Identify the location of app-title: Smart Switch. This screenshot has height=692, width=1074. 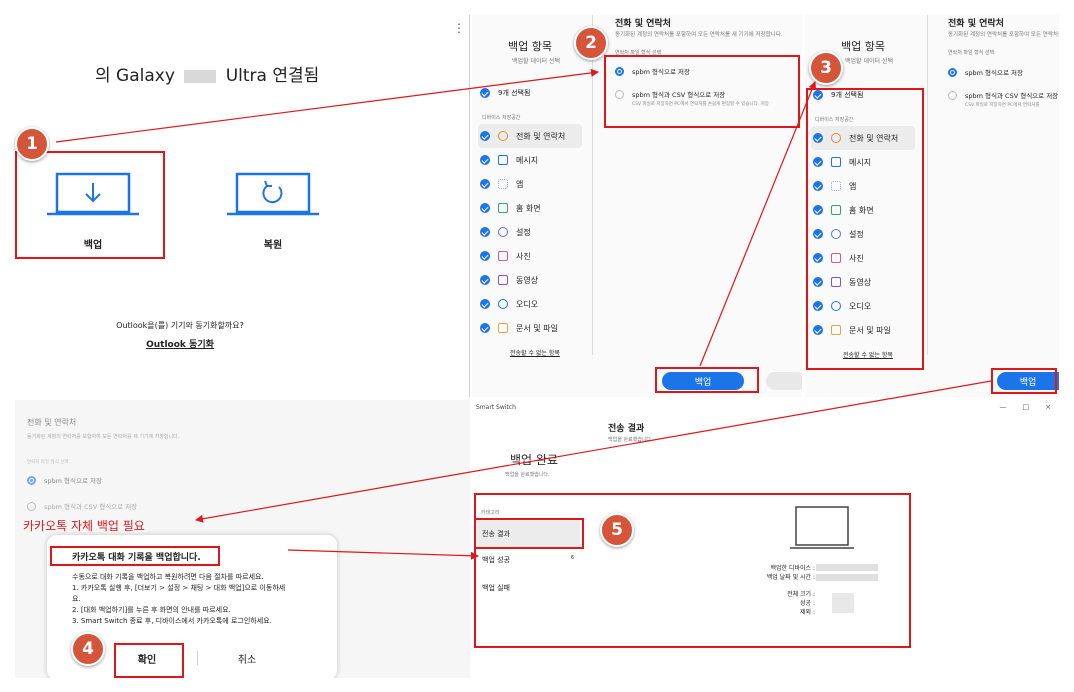
(496, 407).